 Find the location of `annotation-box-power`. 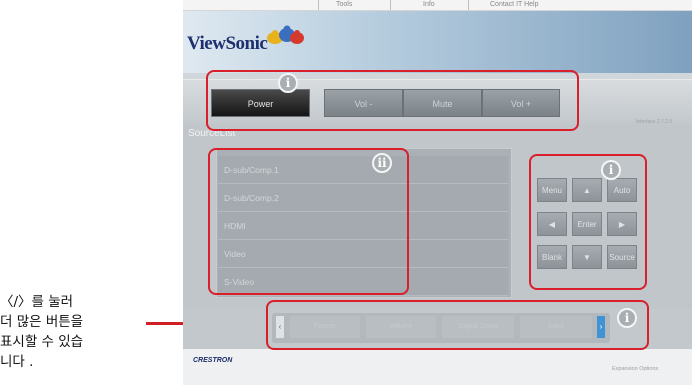

annotation-box-power is located at coordinates (392, 100).